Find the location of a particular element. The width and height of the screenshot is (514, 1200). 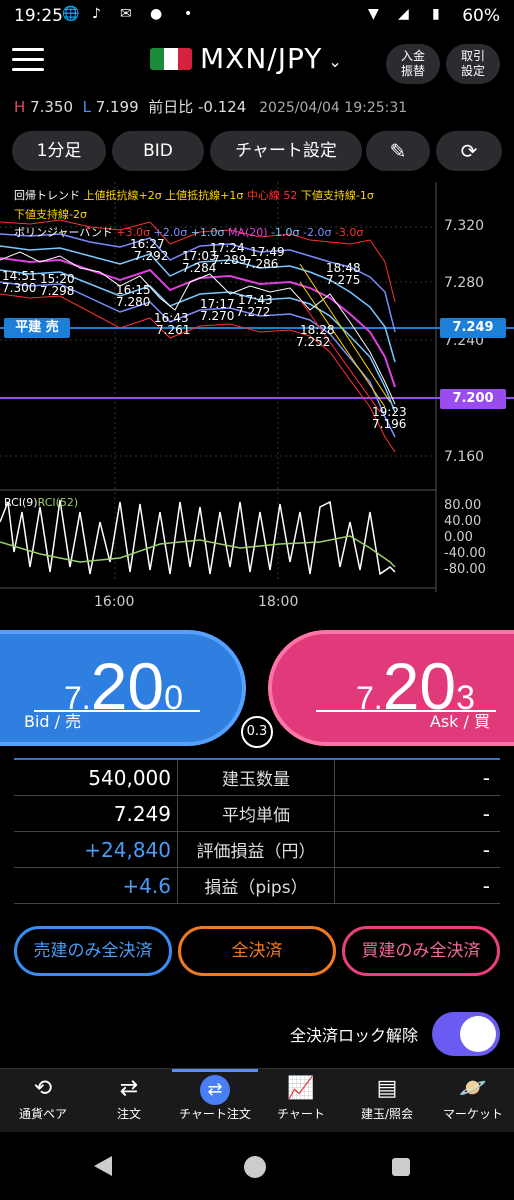

pencil-icon: ✎ is located at coordinates (398, 151).